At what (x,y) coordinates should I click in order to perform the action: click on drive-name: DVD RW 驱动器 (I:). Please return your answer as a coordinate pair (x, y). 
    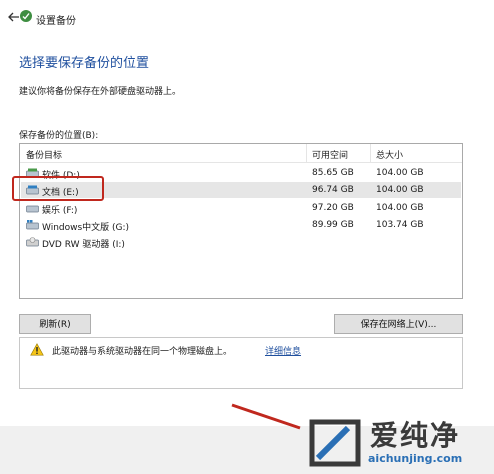
    Looking at the image, I should click on (83, 245).